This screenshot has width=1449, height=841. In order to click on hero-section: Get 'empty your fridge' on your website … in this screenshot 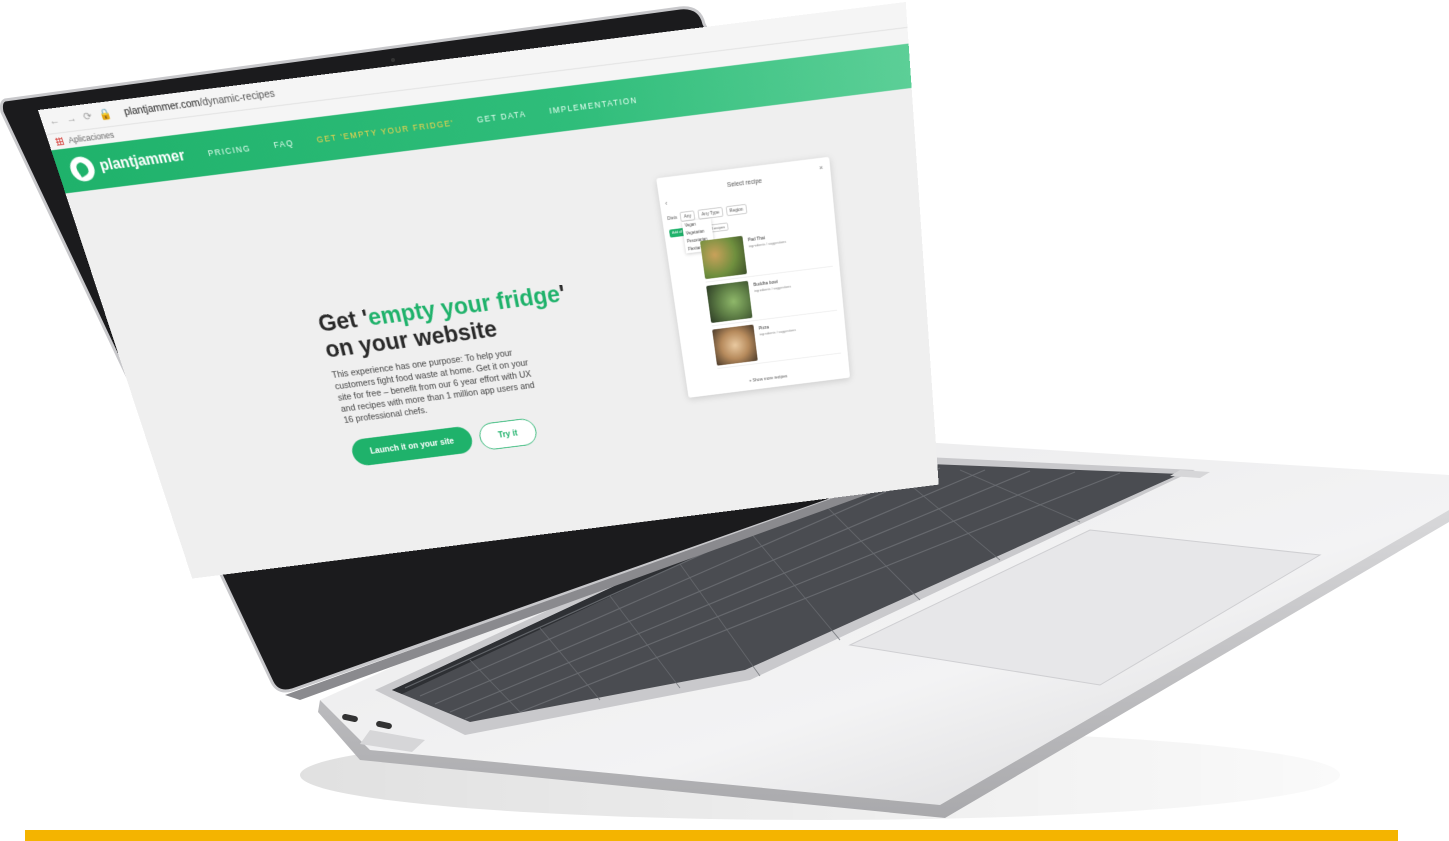, I will do `click(479, 370)`.